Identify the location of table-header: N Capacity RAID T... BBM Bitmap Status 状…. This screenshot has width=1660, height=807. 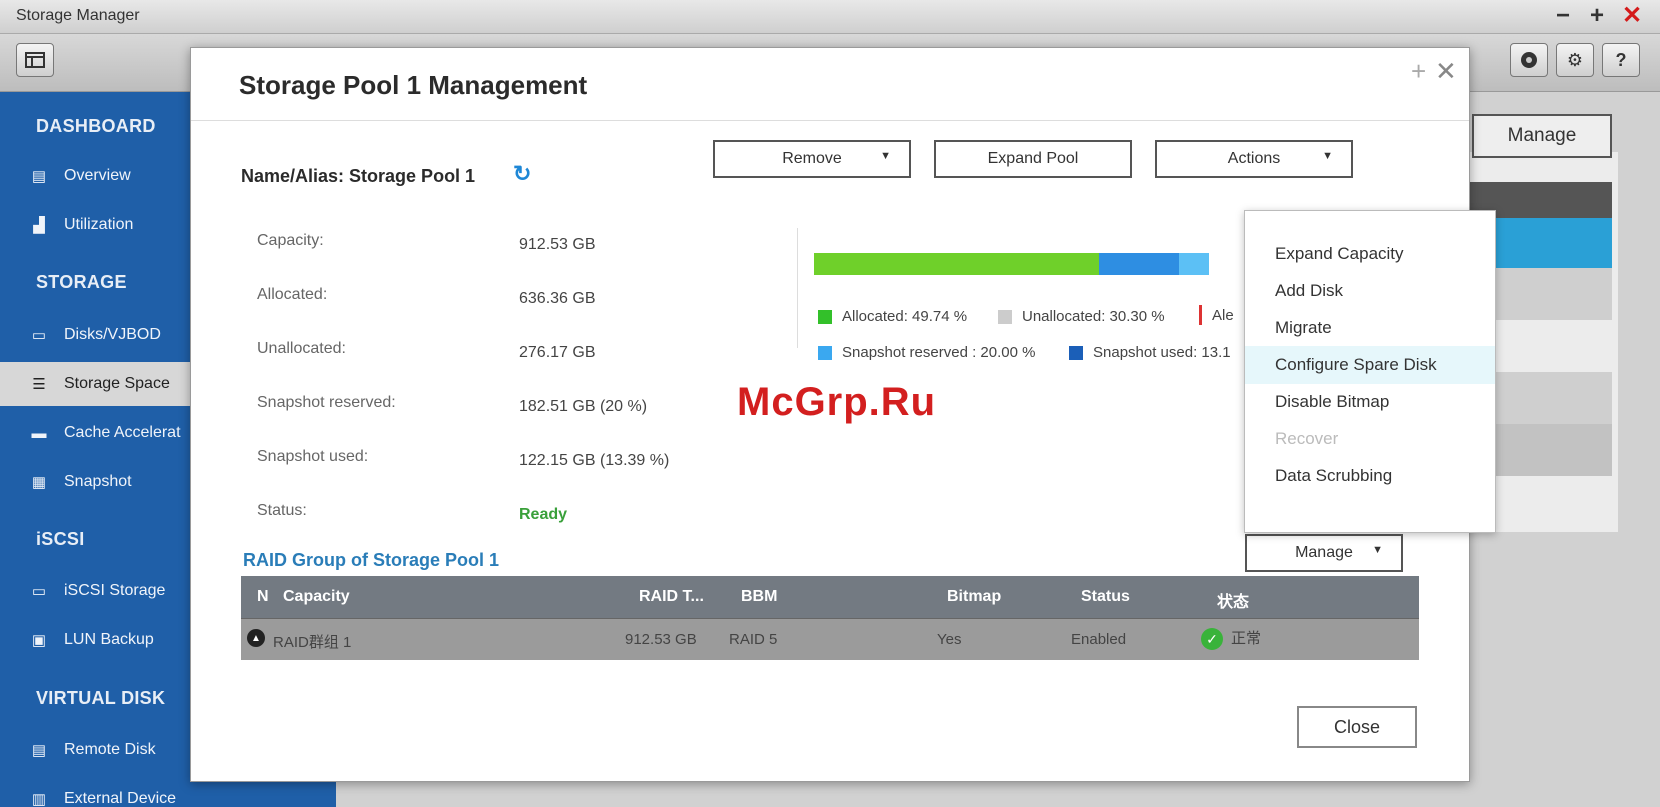
(830, 597).